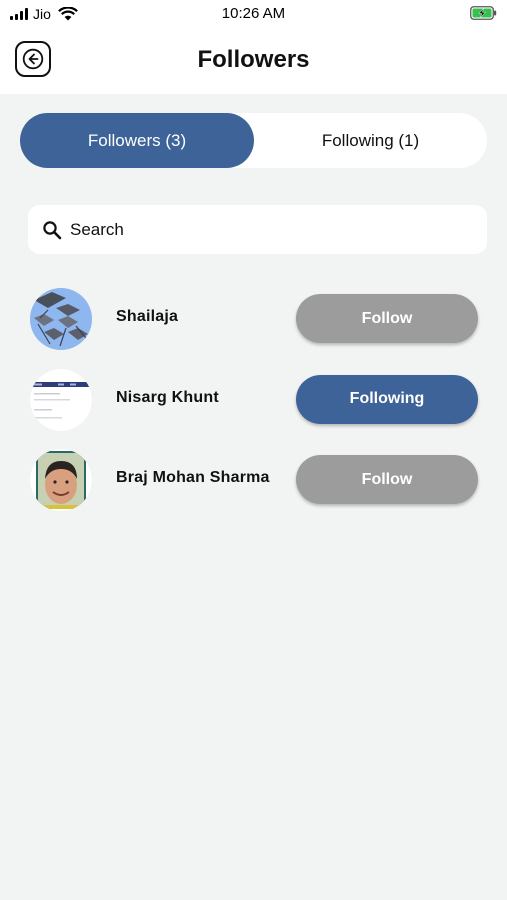  I want to click on user-name: Braj Mohan Sharma, so click(193, 477).